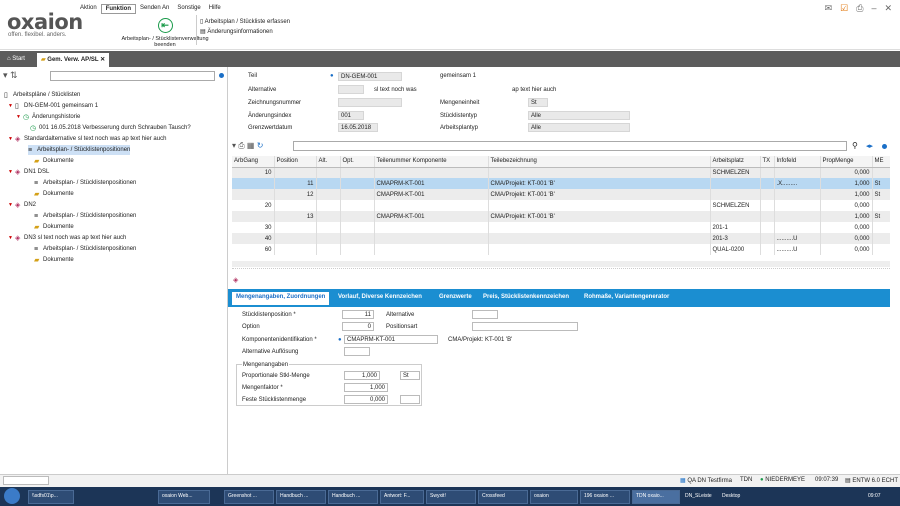 The width and height of the screenshot is (900, 506). What do you see at coordinates (42, 95) in the screenshot?
I see `tree-root: ▯ Arbeitspläne / Stücklisten` at bounding box center [42, 95].